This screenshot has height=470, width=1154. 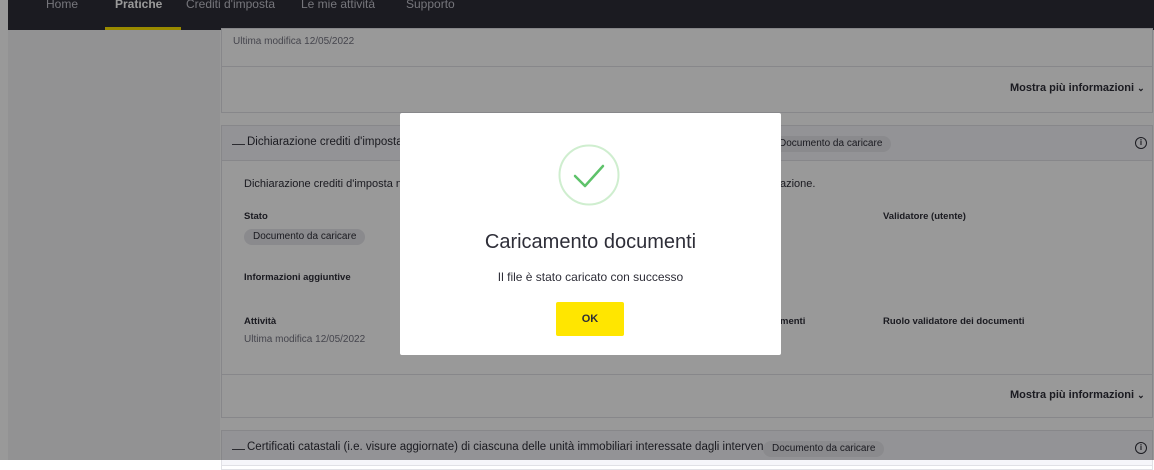 What do you see at coordinates (590, 319) in the screenshot?
I see `ok-button: OK` at bounding box center [590, 319].